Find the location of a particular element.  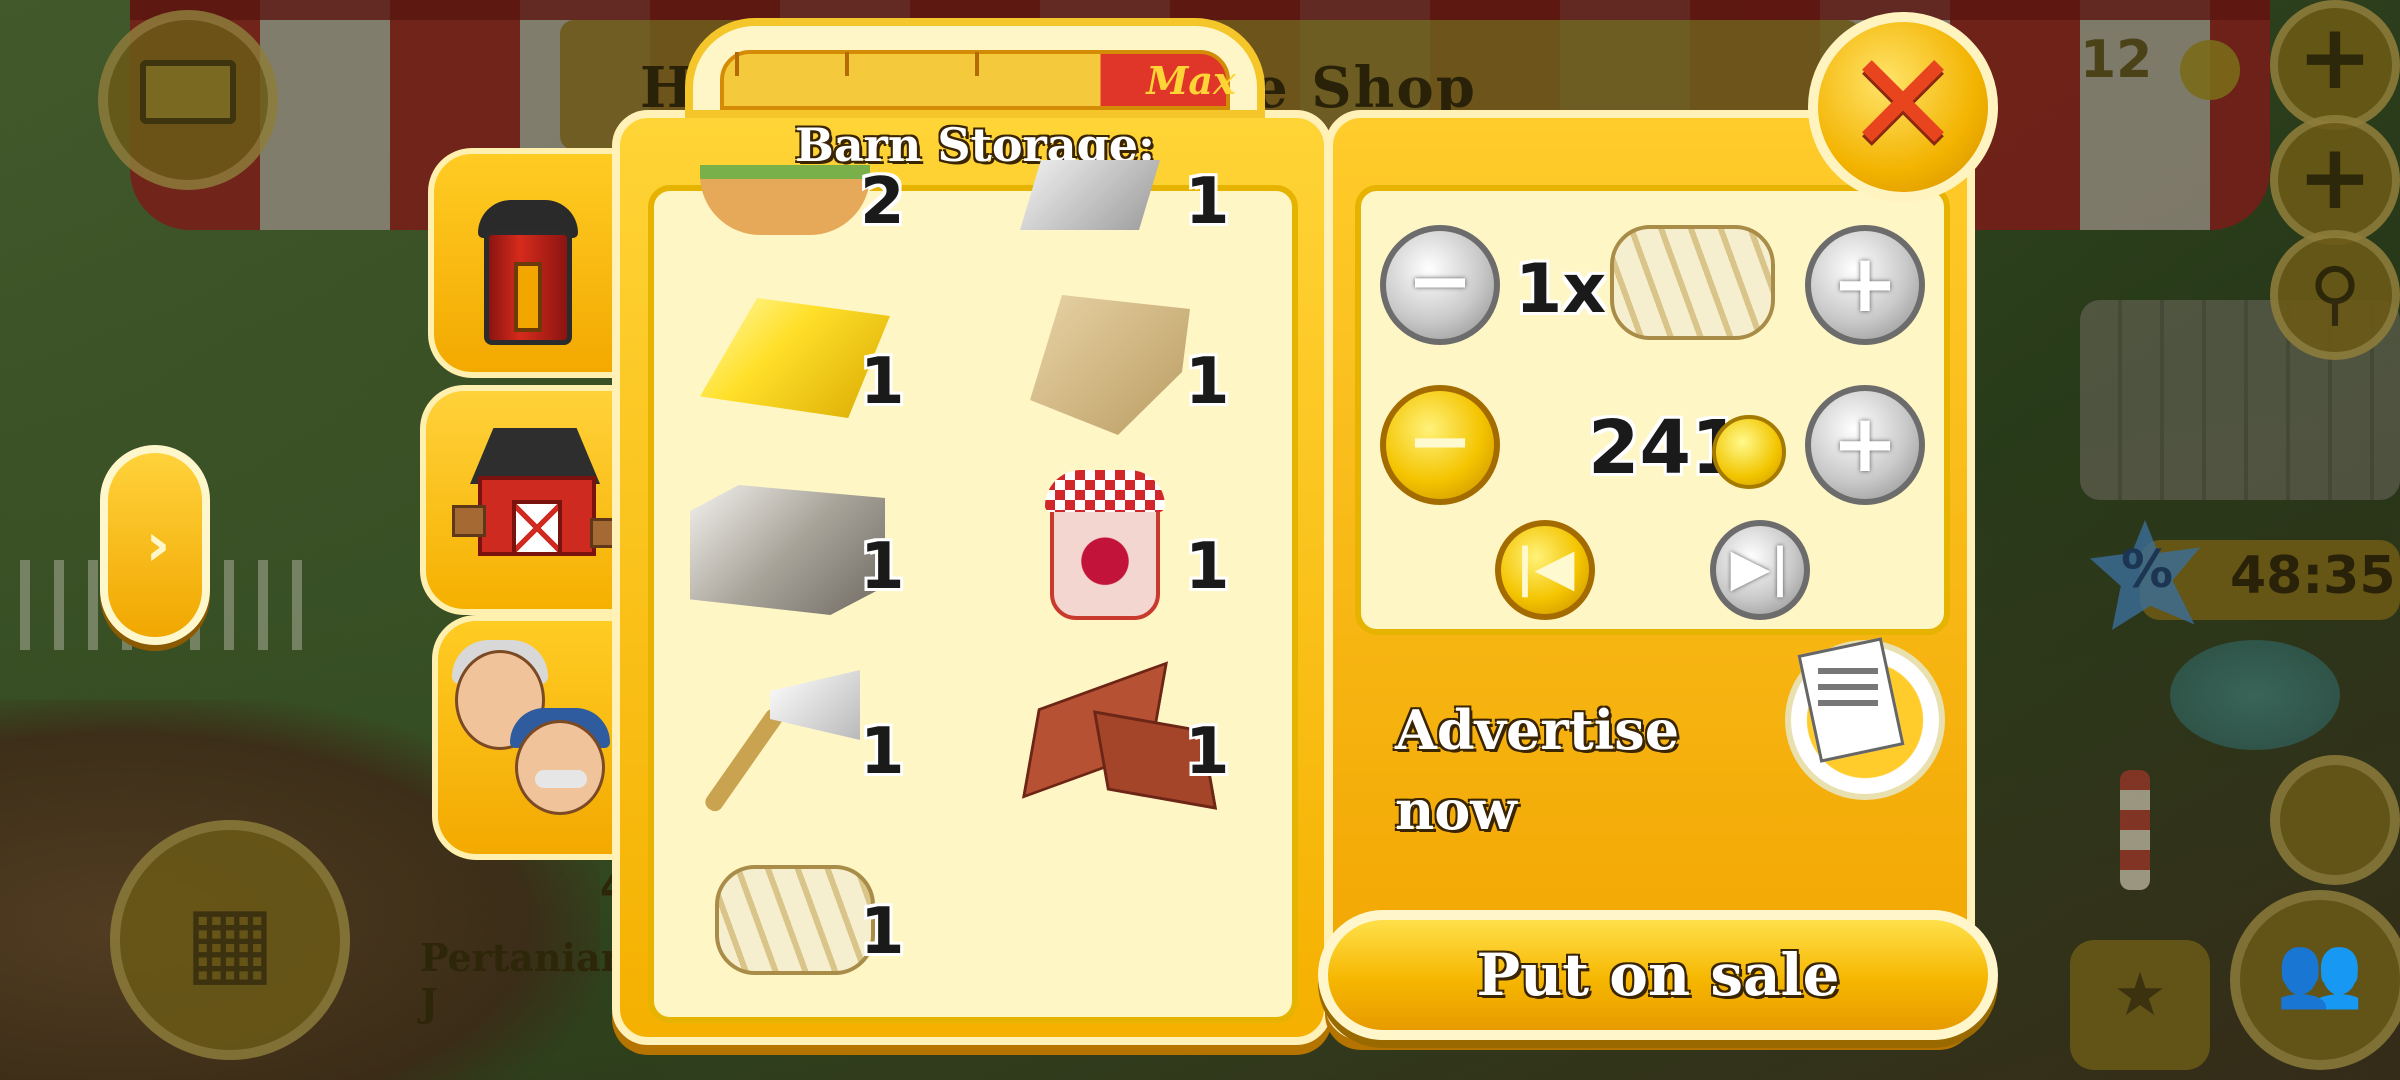

silver-bar-icon is located at coordinates (1090, 195).